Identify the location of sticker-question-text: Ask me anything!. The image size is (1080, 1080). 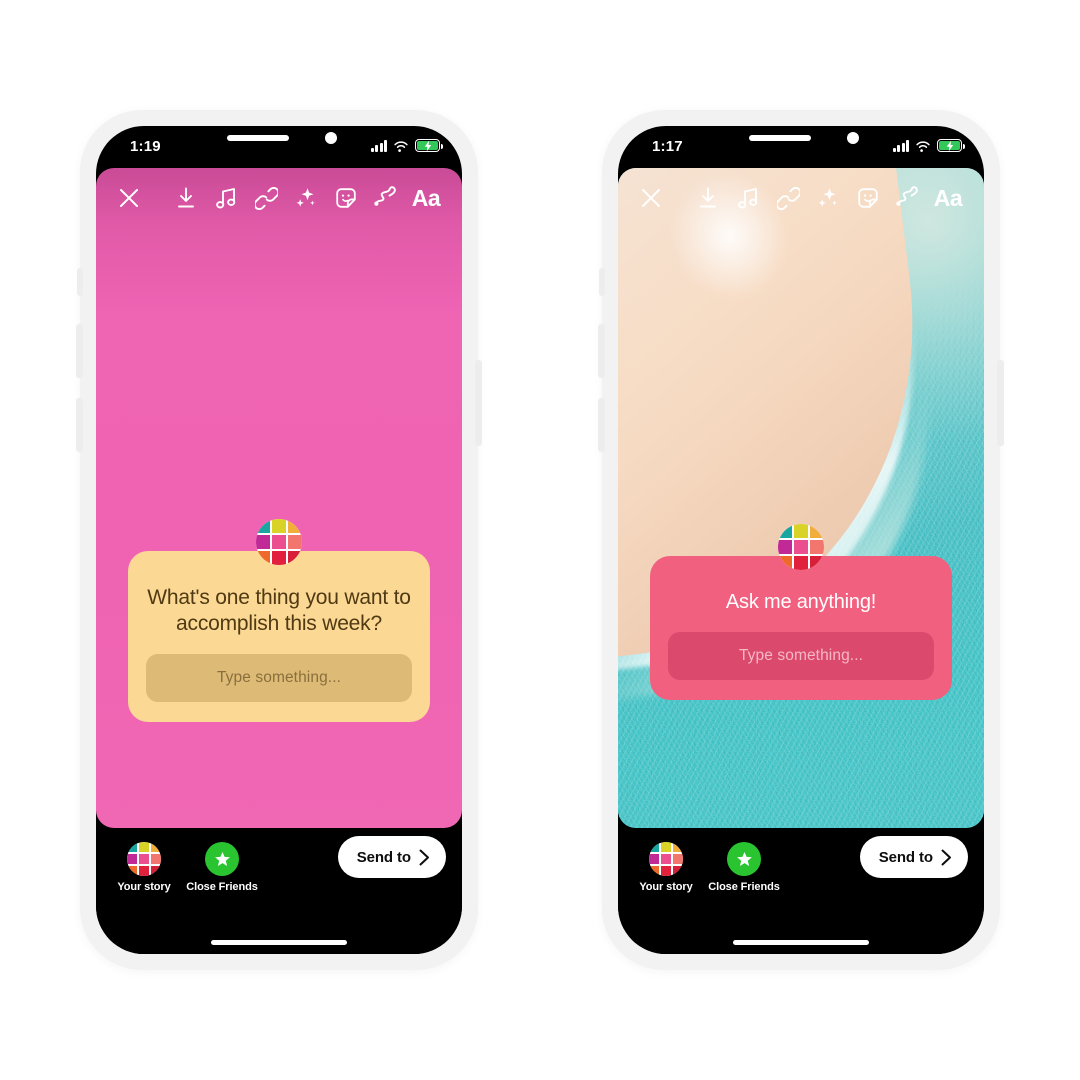
(801, 602).